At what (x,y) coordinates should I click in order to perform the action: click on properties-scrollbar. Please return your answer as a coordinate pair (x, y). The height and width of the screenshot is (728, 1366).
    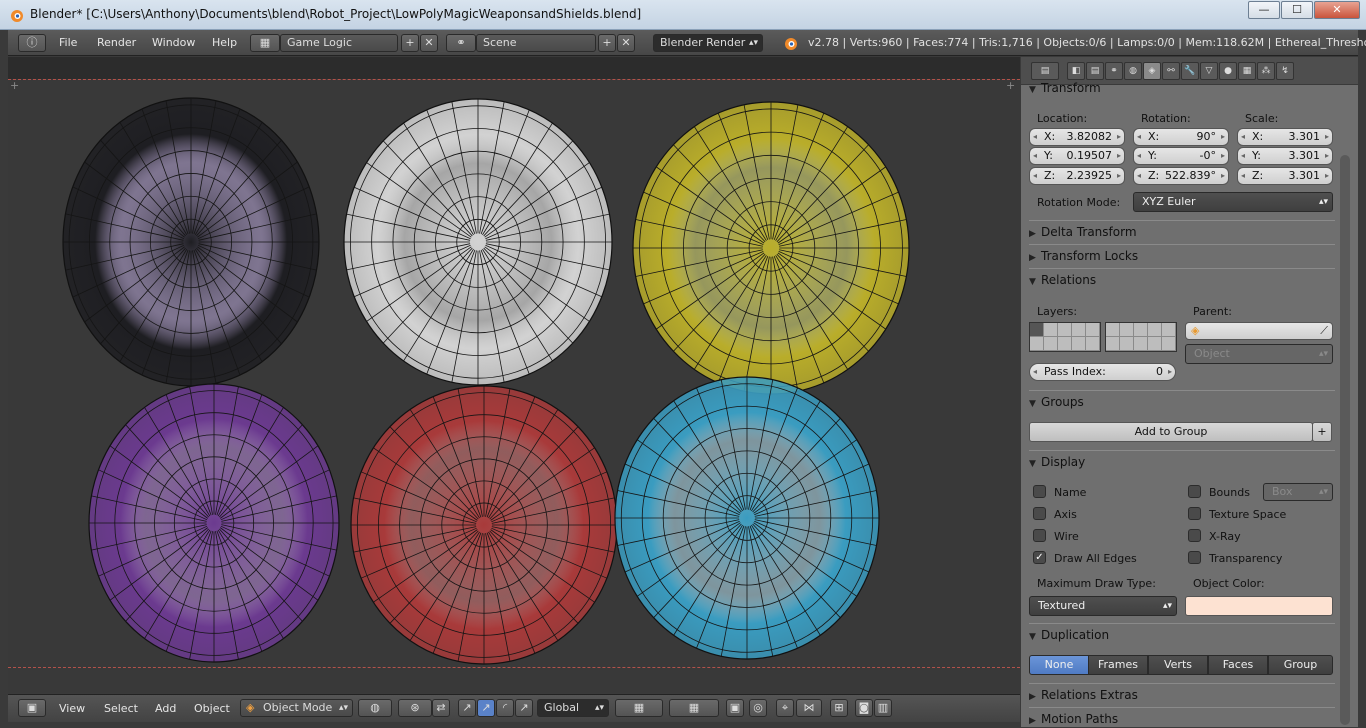
    Looking at the image, I should click on (1345, 440).